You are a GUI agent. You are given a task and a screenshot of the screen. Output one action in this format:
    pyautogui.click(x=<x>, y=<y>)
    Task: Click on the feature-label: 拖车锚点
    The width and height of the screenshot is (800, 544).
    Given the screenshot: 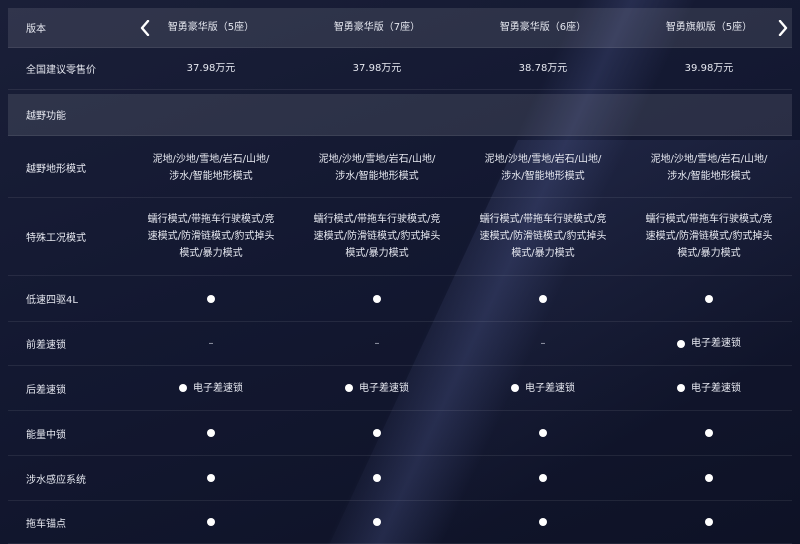 What is the action you would take?
    pyautogui.click(x=46, y=524)
    